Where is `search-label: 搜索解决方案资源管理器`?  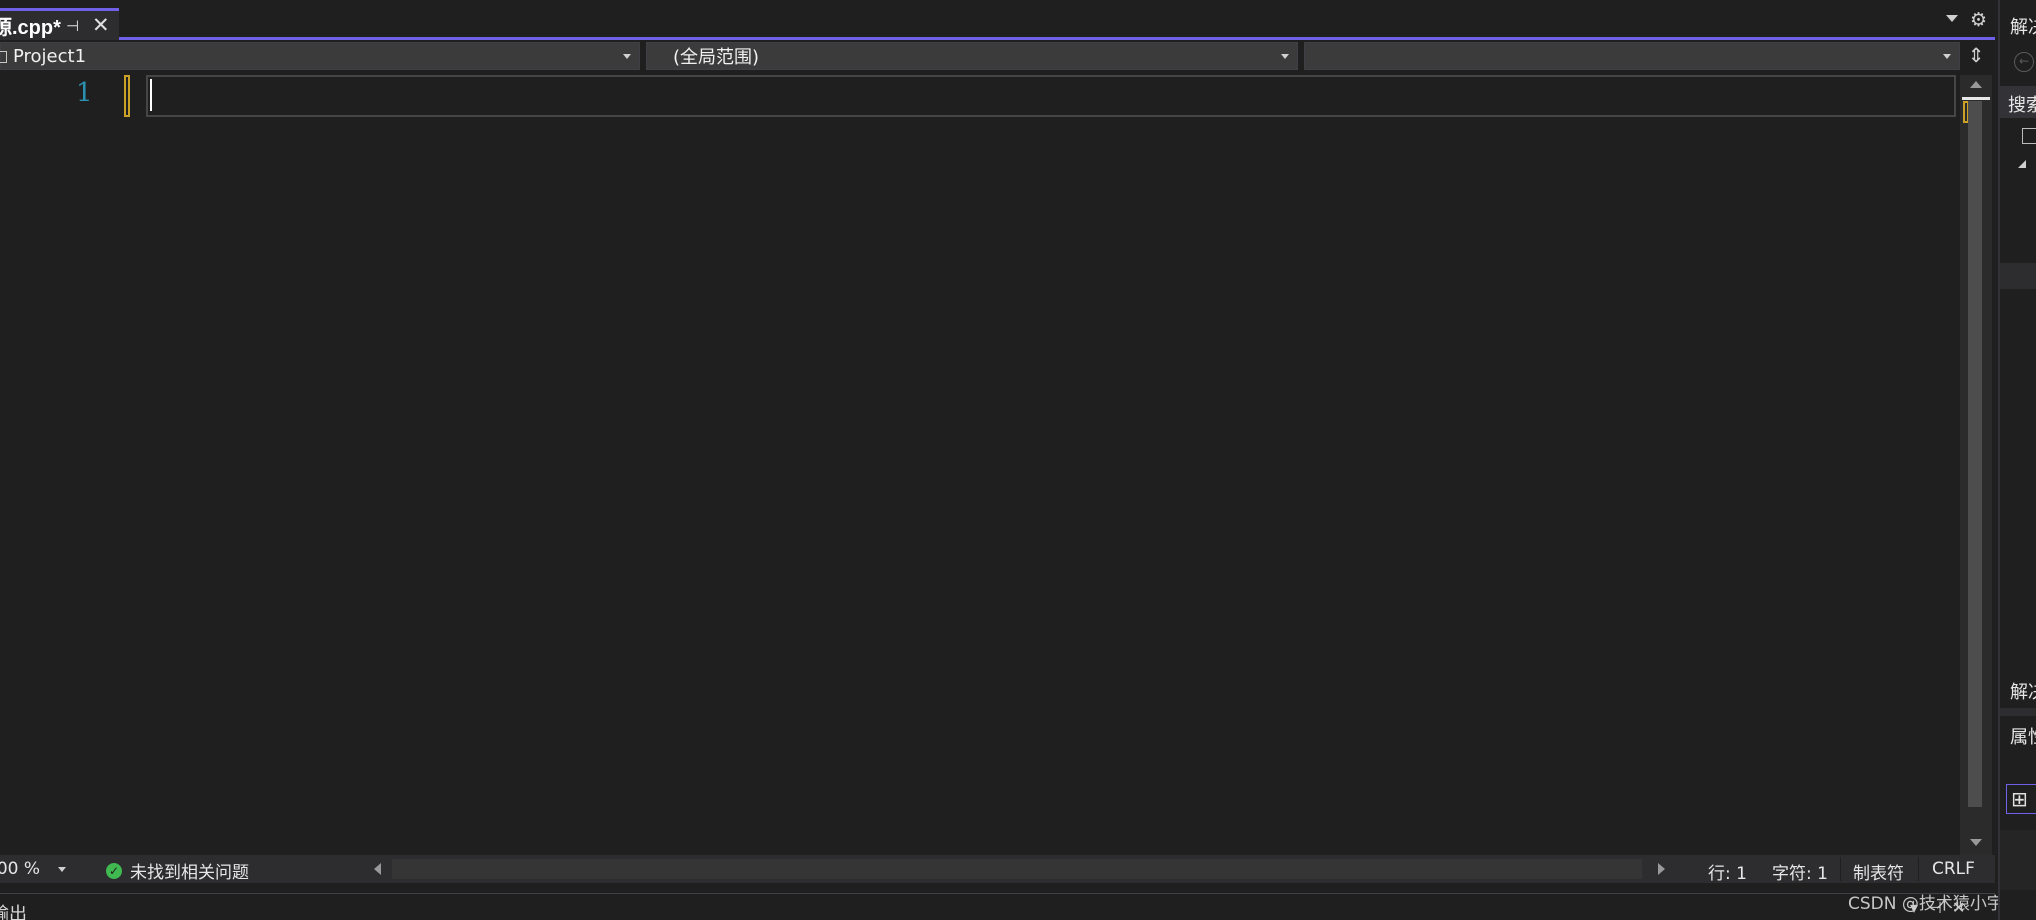 search-label: 搜索解决方案资源管理器 is located at coordinates (2022, 105).